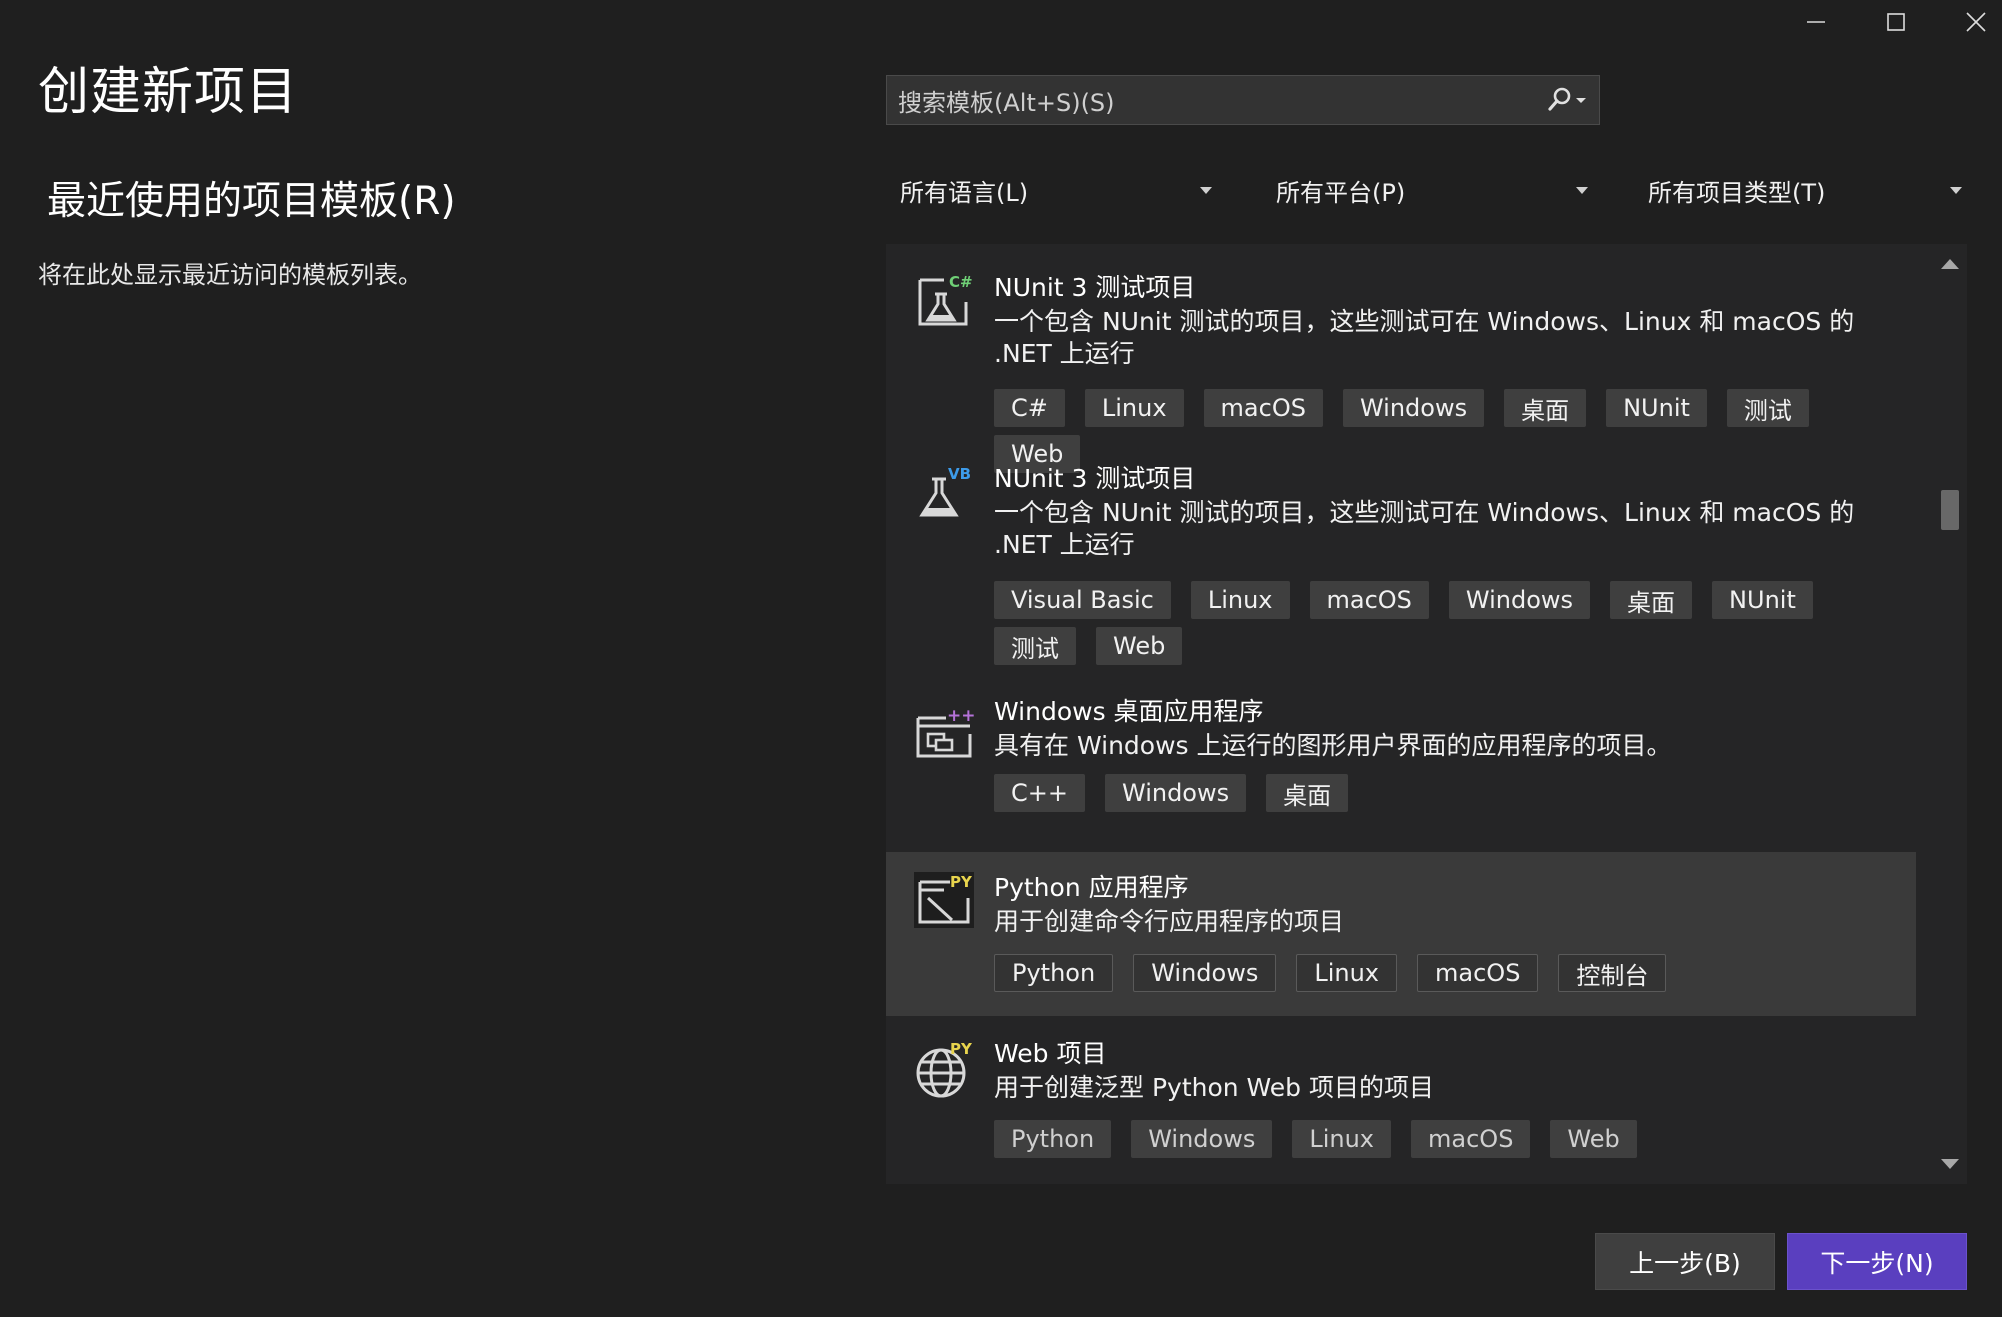 The image size is (2002, 1317). Describe the element at coordinates (1950, 264) in the screenshot. I see `scroll-up-arrow-icon` at that location.